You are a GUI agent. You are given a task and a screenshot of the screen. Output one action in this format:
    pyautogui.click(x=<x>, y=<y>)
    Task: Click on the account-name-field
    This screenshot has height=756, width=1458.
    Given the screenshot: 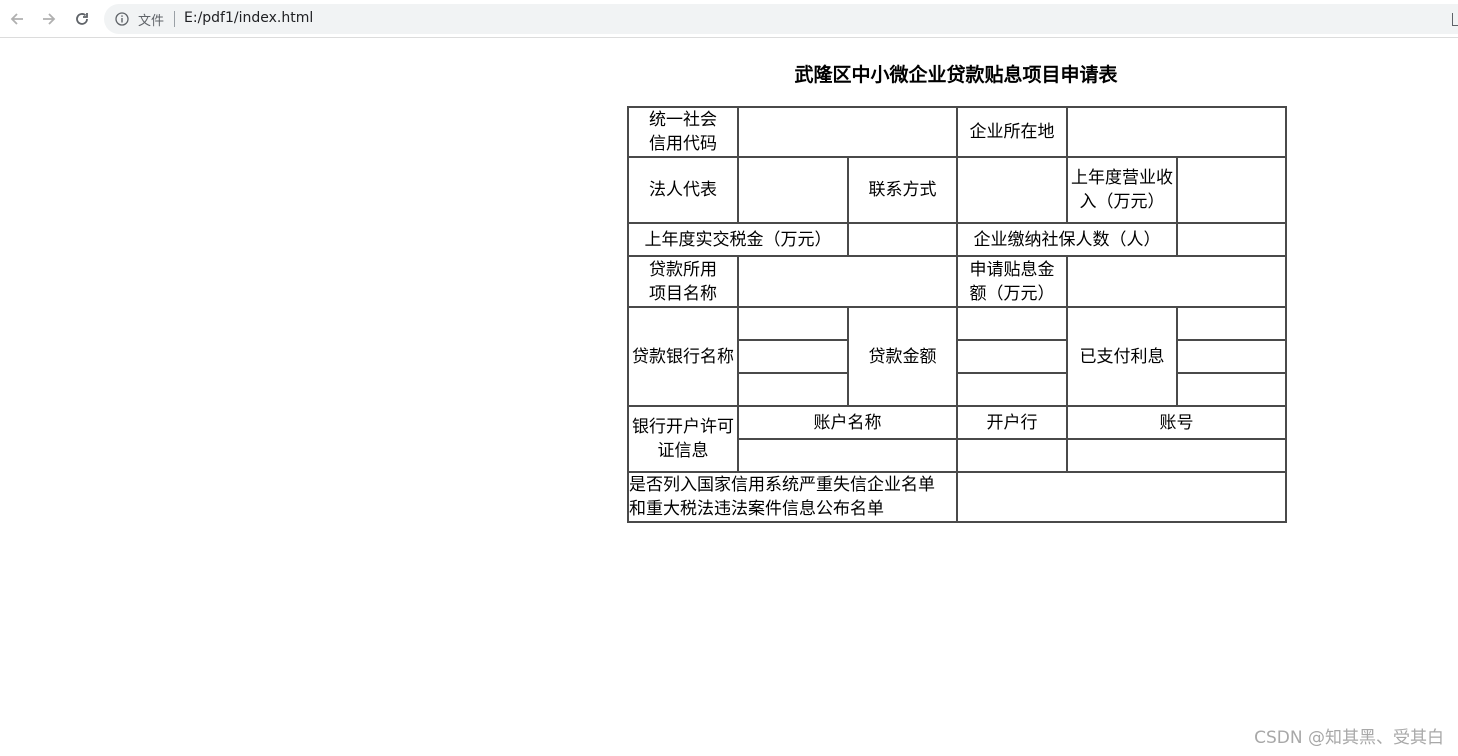 What is the action you would take?
    pyautogui.click(x=847, y=455)
    